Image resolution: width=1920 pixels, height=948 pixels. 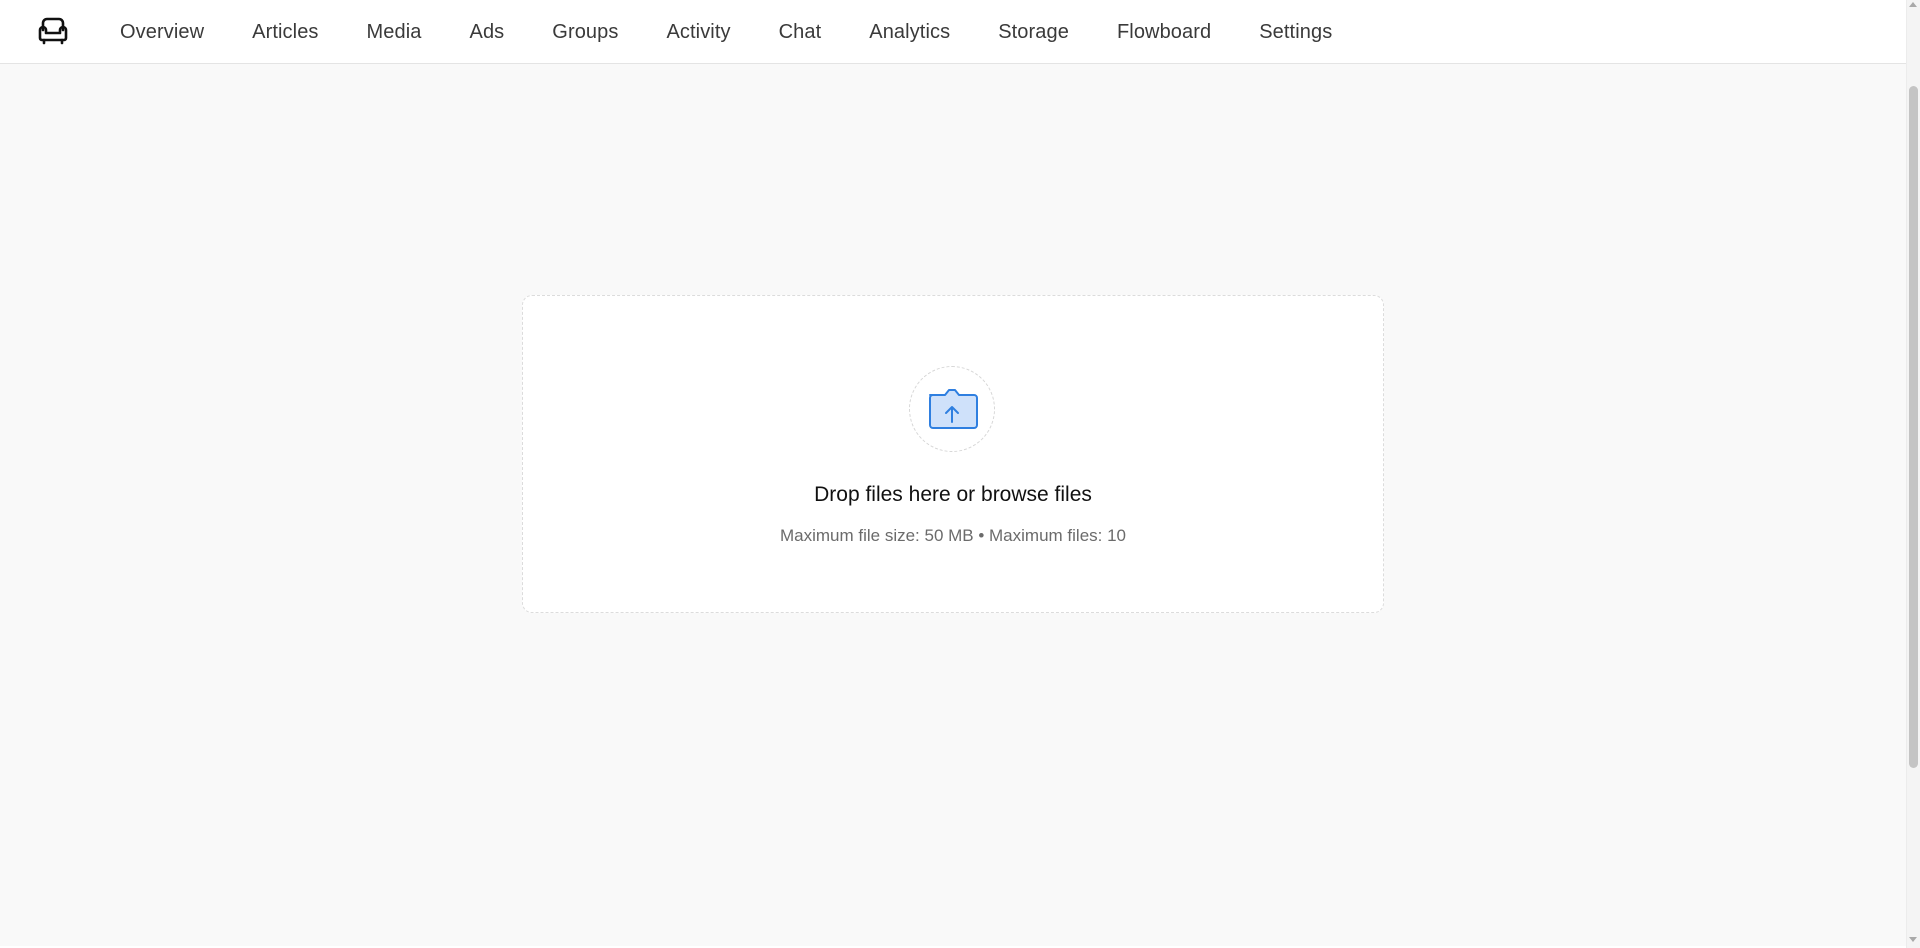 What do you see at coordinates (1913, 427) in the screenshot?
I see `scrollbar-thumb` at bounding box center [1913, 427].